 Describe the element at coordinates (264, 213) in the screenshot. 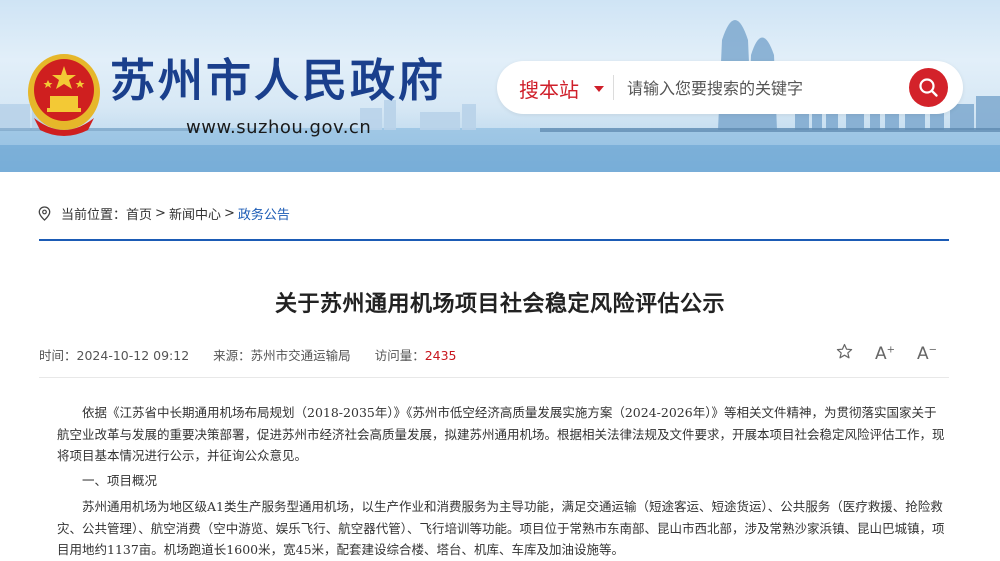

I see `breadcrumb-current-link: 政务公告` at that location.